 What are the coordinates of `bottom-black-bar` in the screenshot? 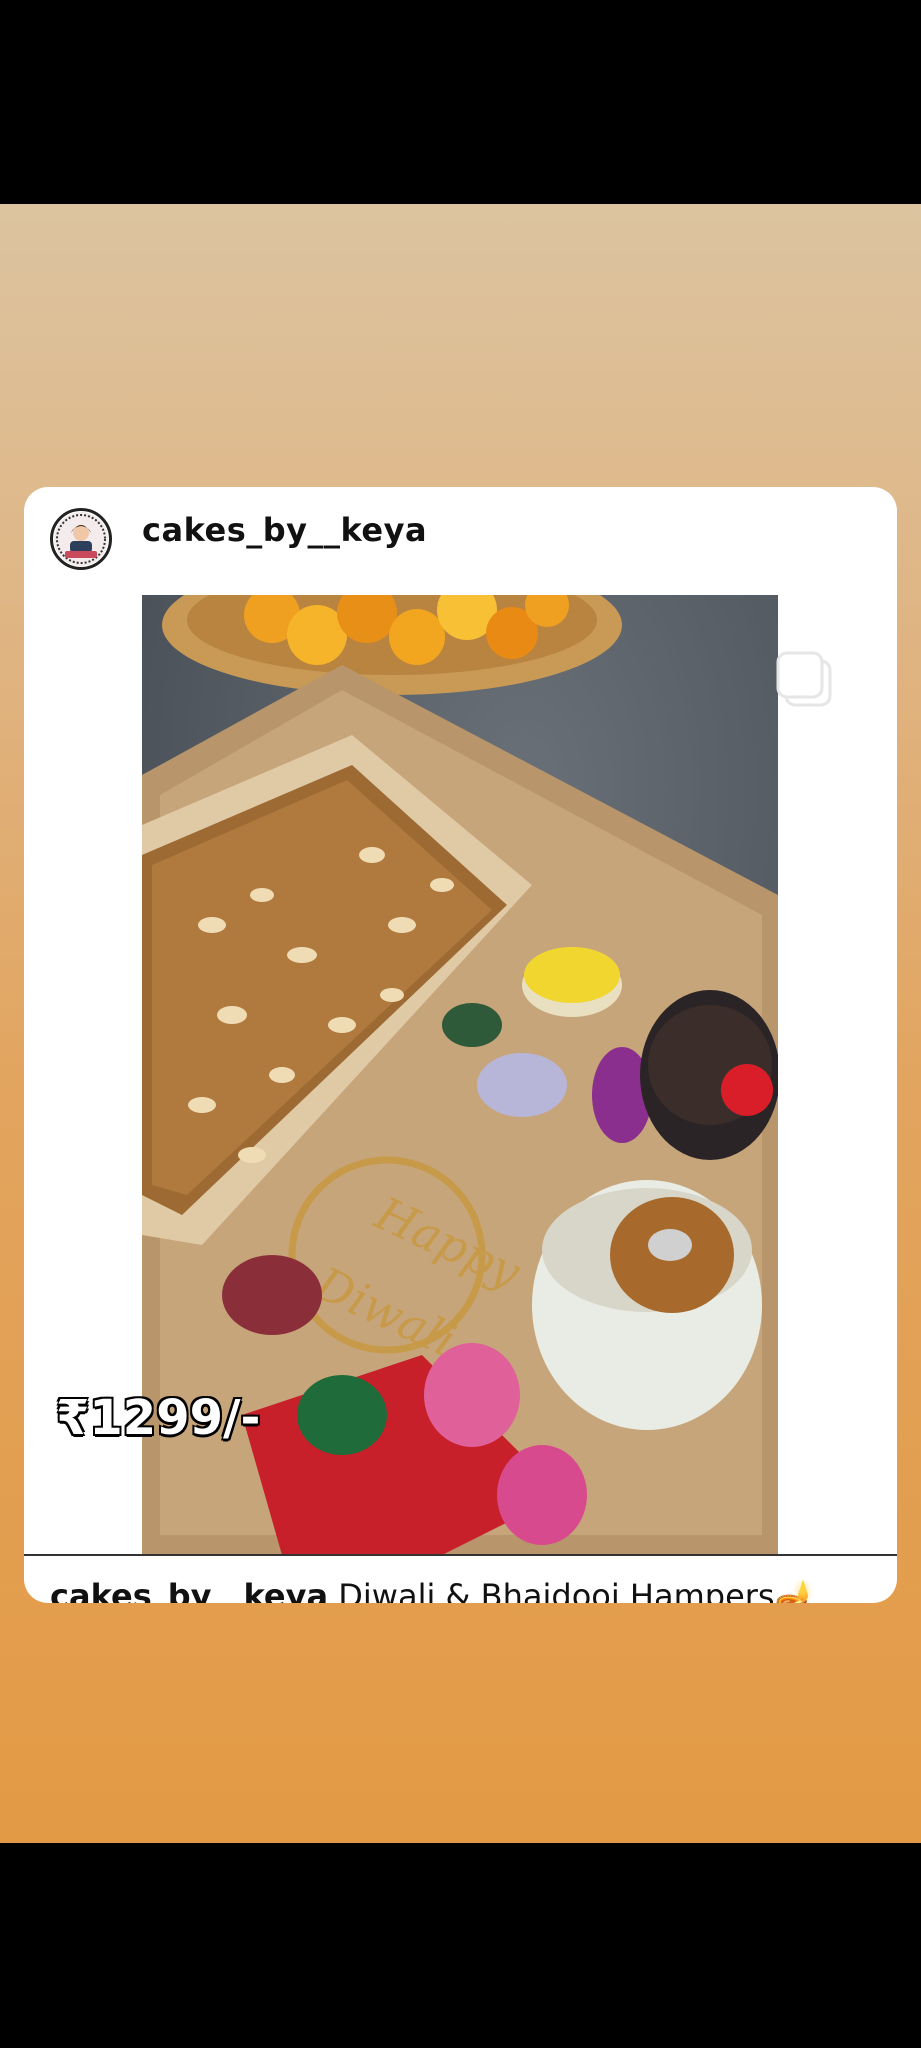 It's located at (460, 1945).